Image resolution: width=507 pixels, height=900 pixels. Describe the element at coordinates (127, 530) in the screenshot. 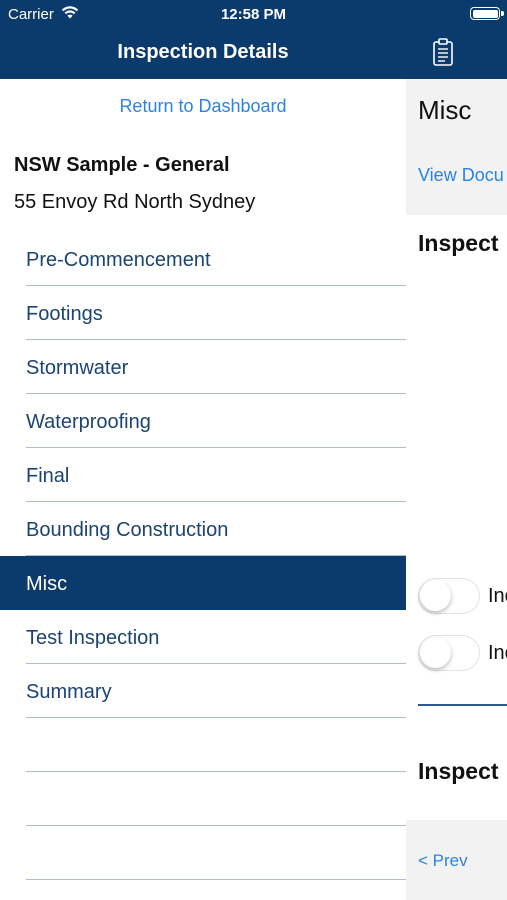

I see `sidebar-item-label: Bounding Construction` at that location.